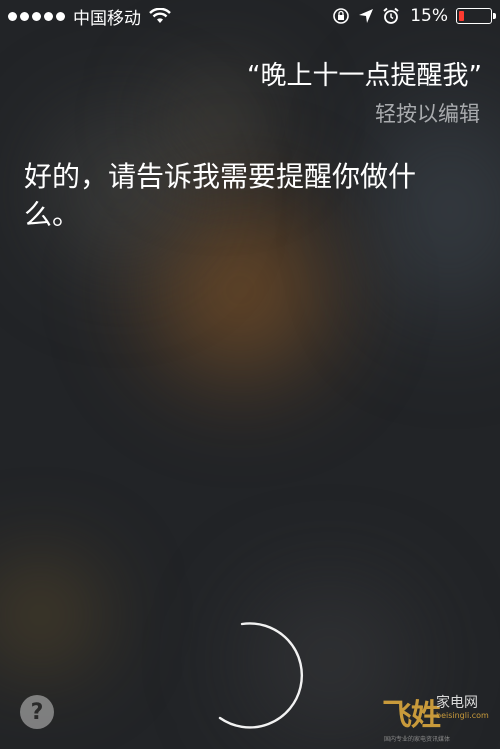 The image size is (500, 749). What do you see at coordinates (457, 703) in the screenshot?
I see `watermark-site-name: 家电网` at bounding box center [457, 703].